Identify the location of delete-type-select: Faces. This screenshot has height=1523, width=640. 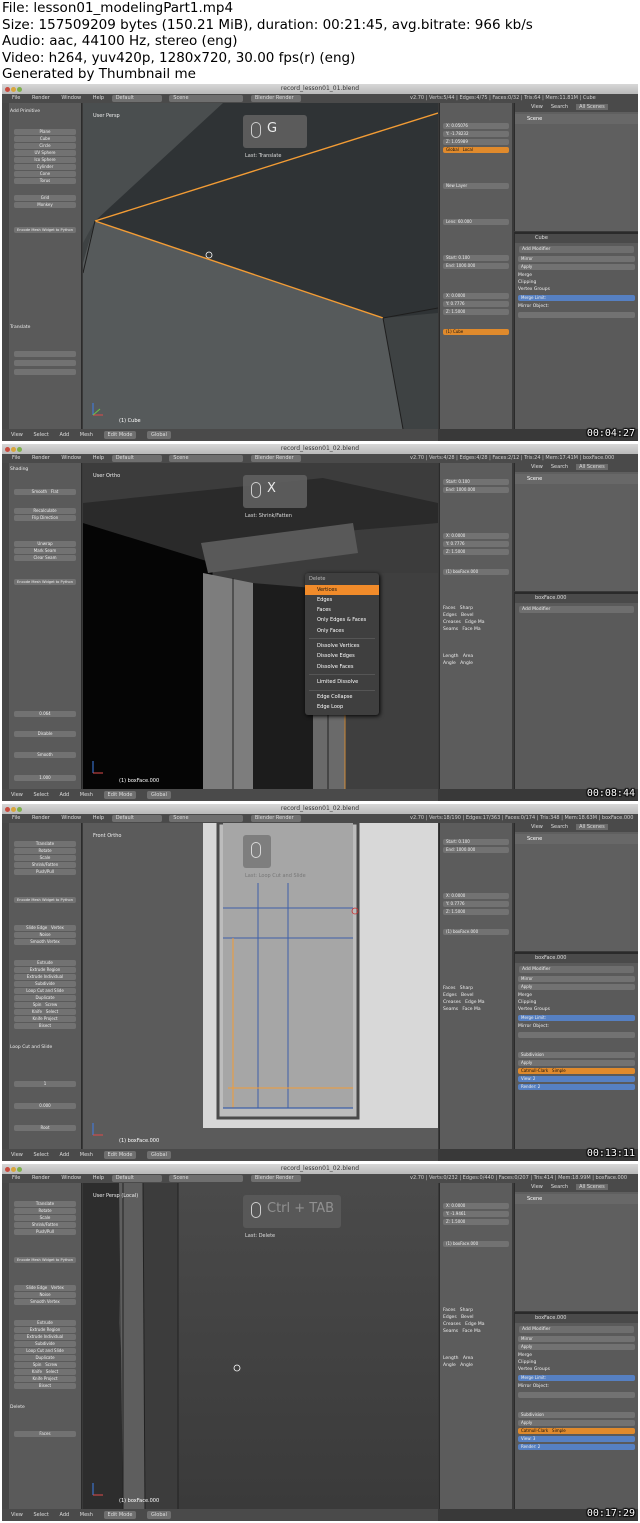
(45, 1434).